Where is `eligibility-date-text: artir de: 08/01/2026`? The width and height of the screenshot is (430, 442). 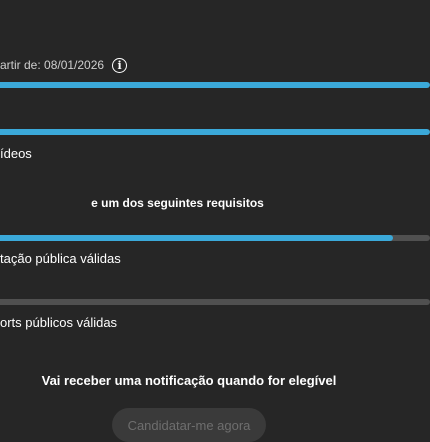 eligibility-date-text: artir de: 08/01/2026 is located at coordinates (52, 65).